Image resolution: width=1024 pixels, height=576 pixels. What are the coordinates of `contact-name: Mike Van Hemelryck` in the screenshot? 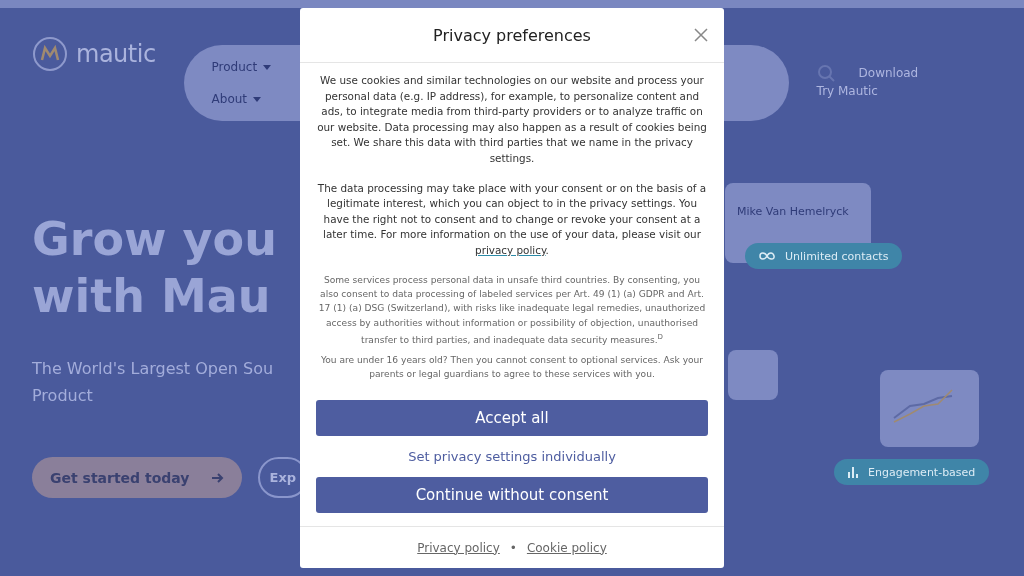 It's located at (793, 212).